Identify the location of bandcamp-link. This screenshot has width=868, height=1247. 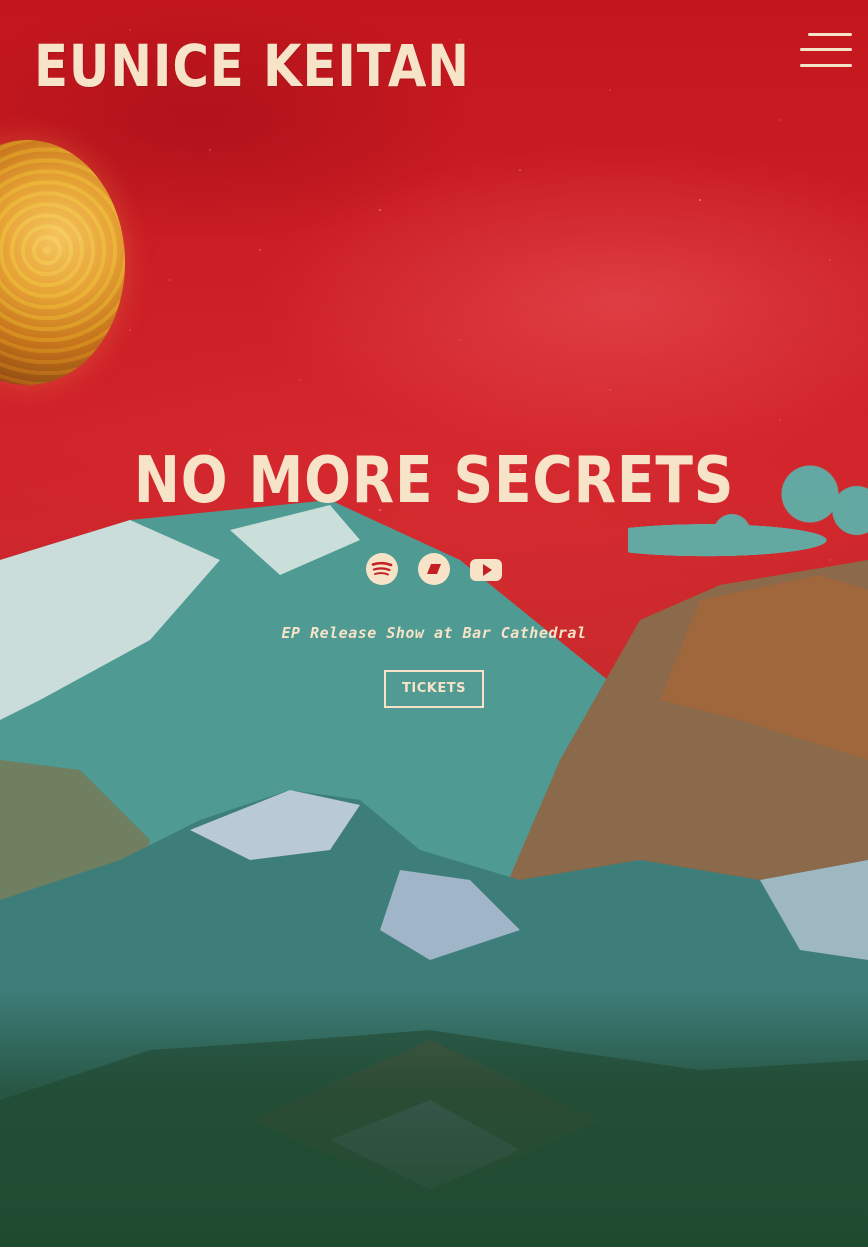
(434, 569).